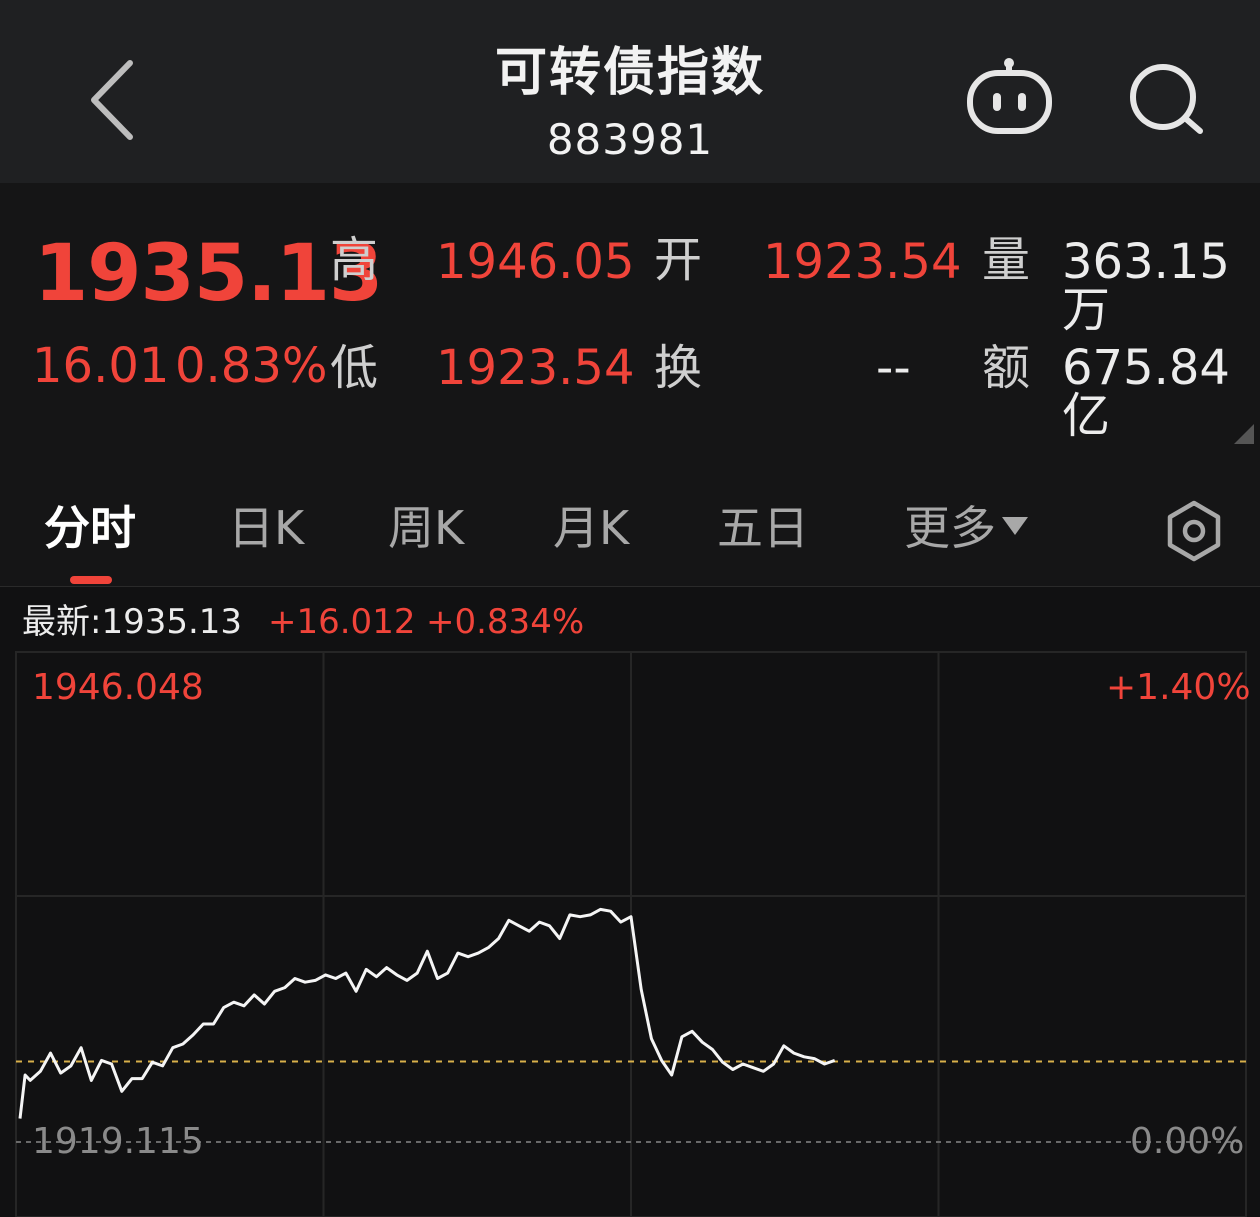 The image size is (1260, 1217). Describe the element at coordinates (535, 368) in the screenshot. I see `low-value: 1923.54` at that location.